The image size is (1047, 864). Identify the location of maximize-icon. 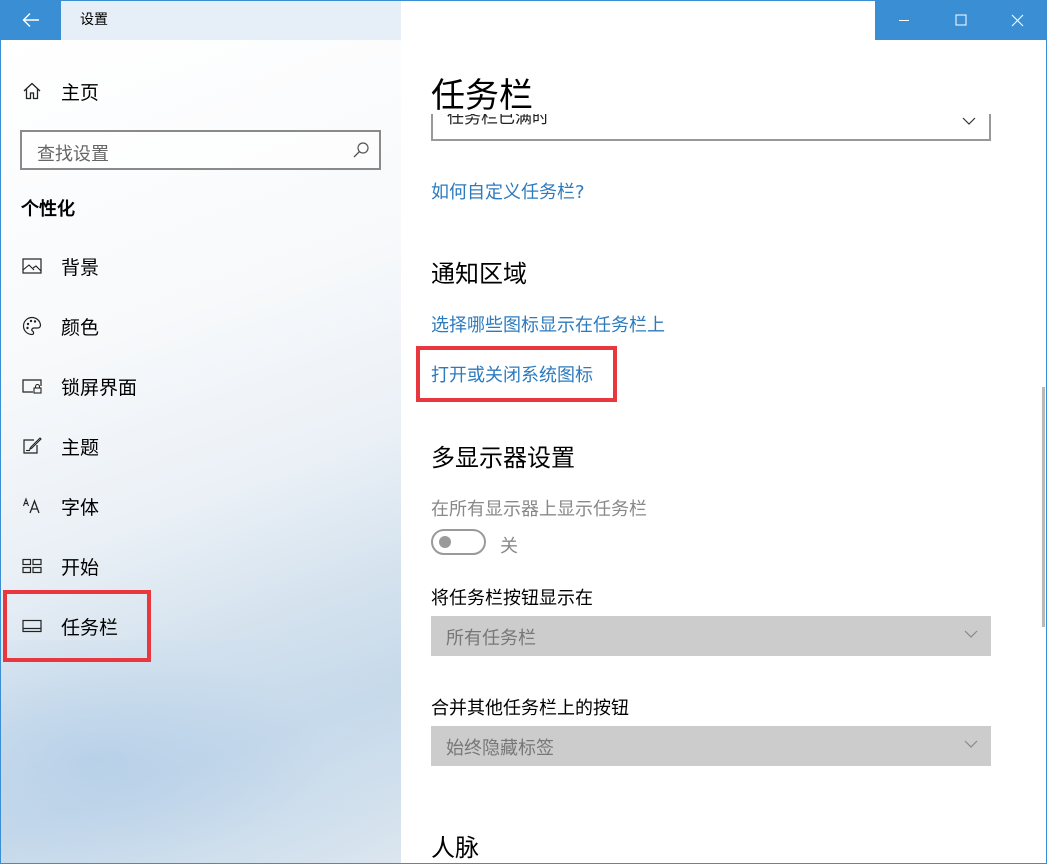
(960, 20).